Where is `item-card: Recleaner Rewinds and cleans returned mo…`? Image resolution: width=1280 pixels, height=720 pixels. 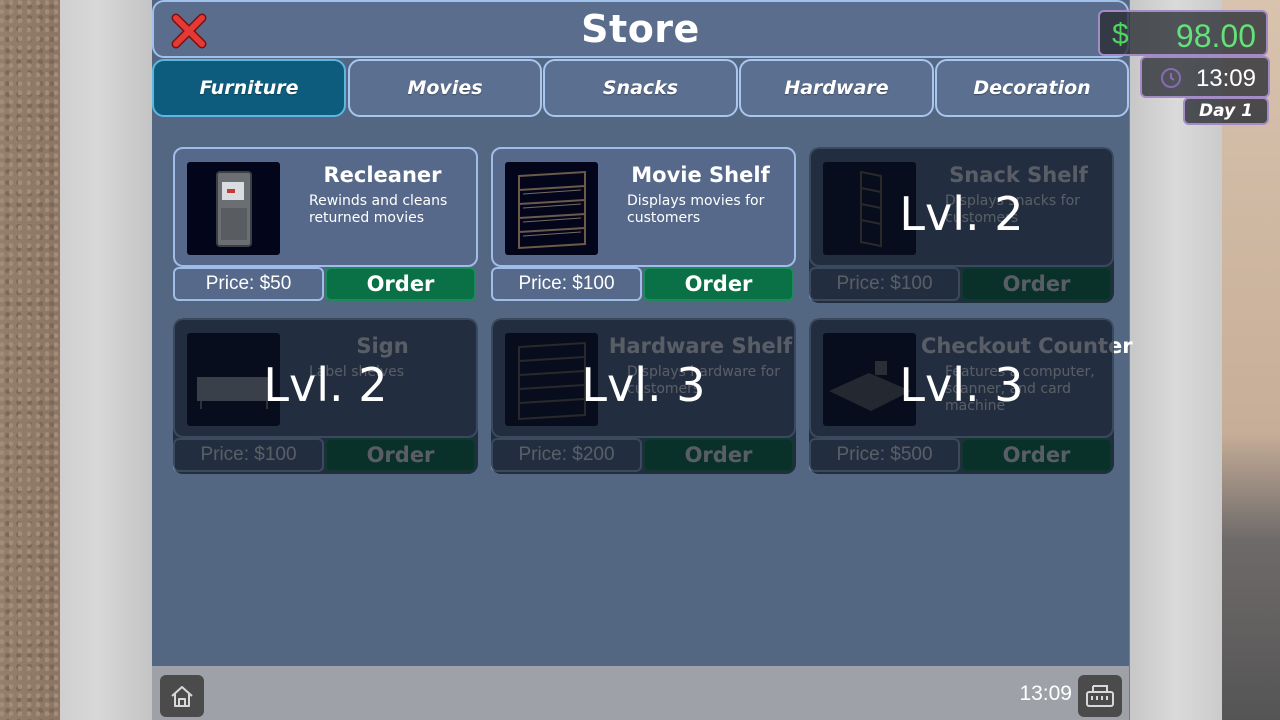
item-card: Recleaner Rewinds and cleans returned mo… is located at coordinates (325, 207).